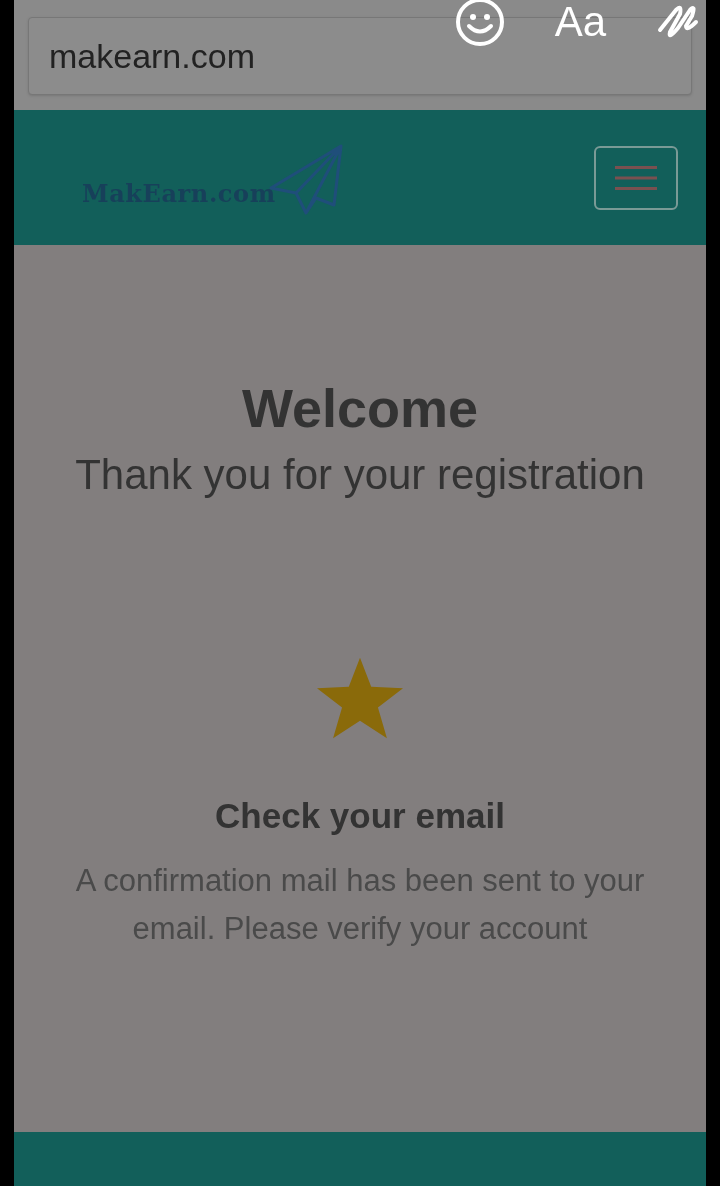 Image resolution: width=720 pixels, height=1186 pixels. Describe the element at coordinates (479, 23) in the screenshot. I see `smiley-icon` at that location.